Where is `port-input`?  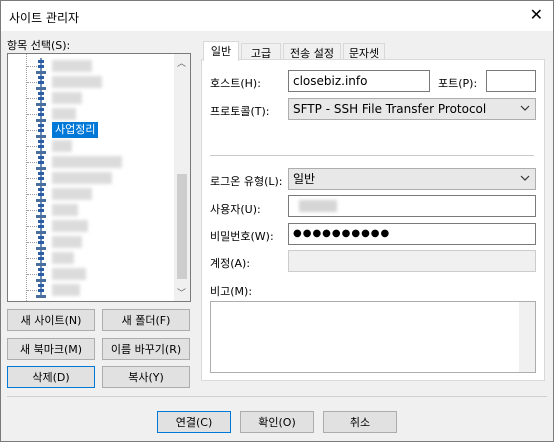 port-input is located at coordinates (511, 81).